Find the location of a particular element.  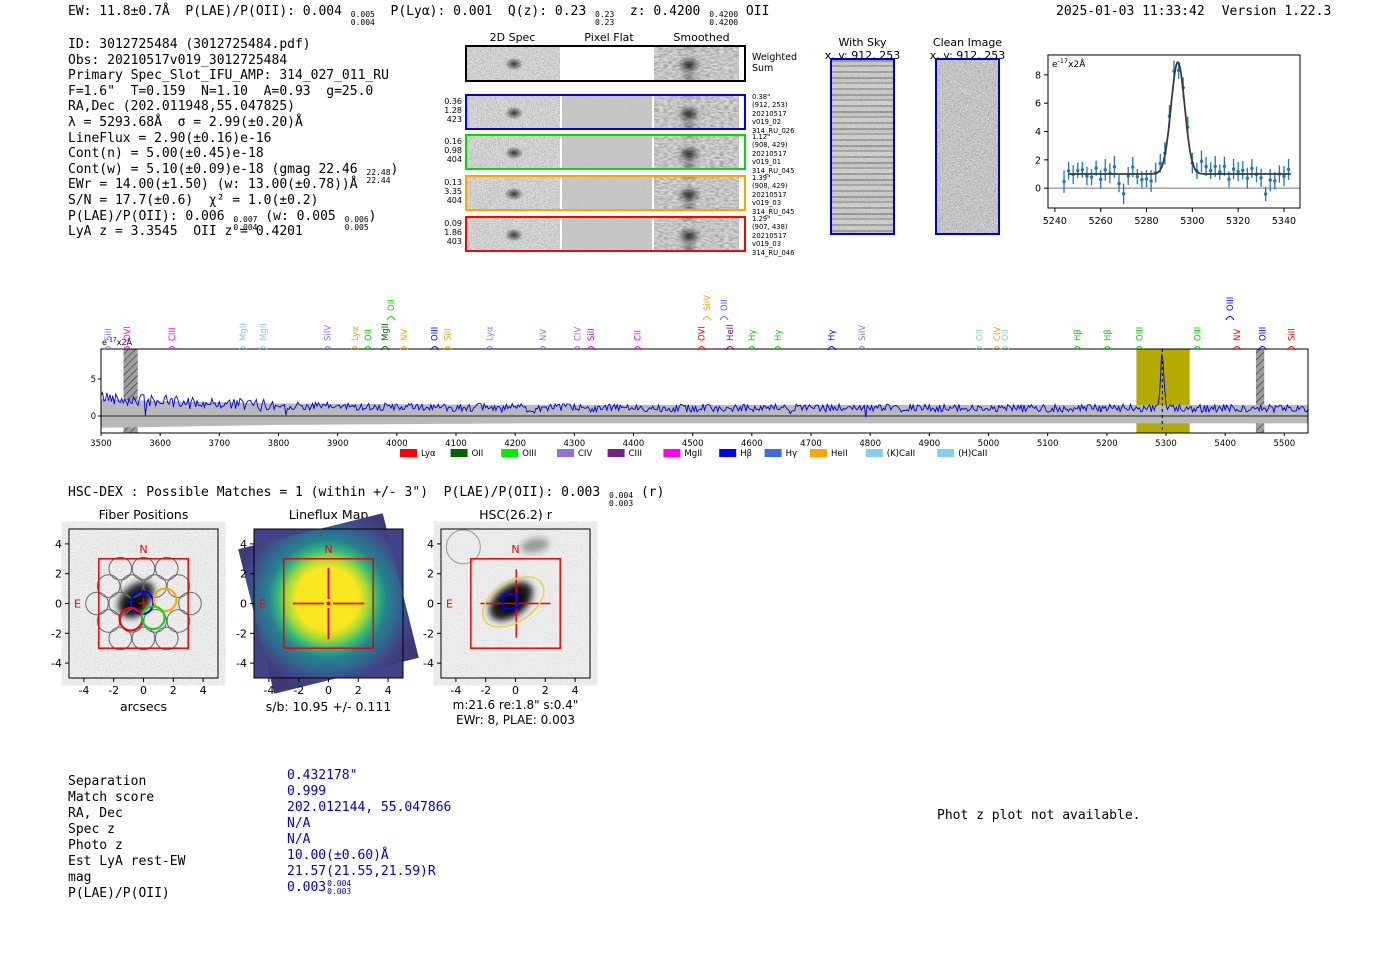

fiber-id-labels: 1.39" (908, 429) 20210517 v019_03 314_RU_045 is located at coordinates (773, 195).